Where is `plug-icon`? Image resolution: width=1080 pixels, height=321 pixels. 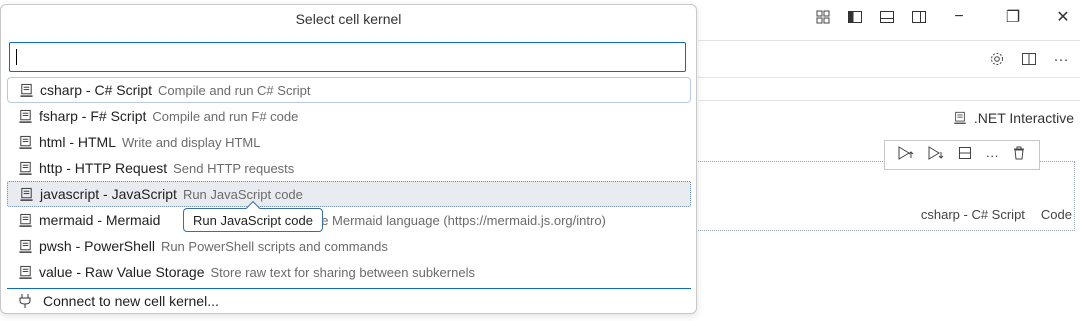
plug-icon is located at coordinates (25, 301).